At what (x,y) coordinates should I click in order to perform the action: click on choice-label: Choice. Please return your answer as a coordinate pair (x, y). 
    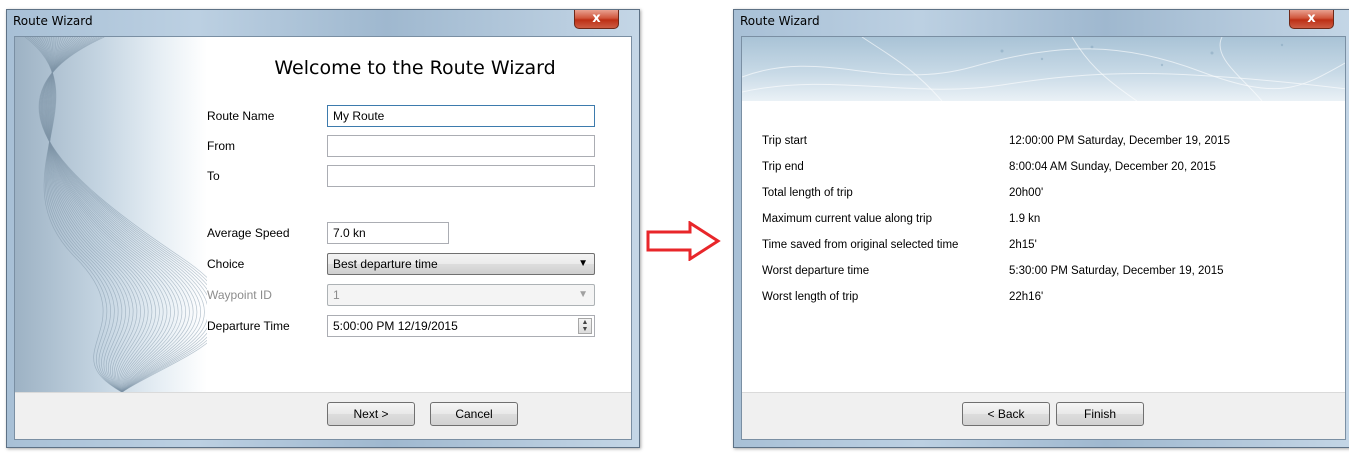
    Looking at the image, I should click on (226, 264).